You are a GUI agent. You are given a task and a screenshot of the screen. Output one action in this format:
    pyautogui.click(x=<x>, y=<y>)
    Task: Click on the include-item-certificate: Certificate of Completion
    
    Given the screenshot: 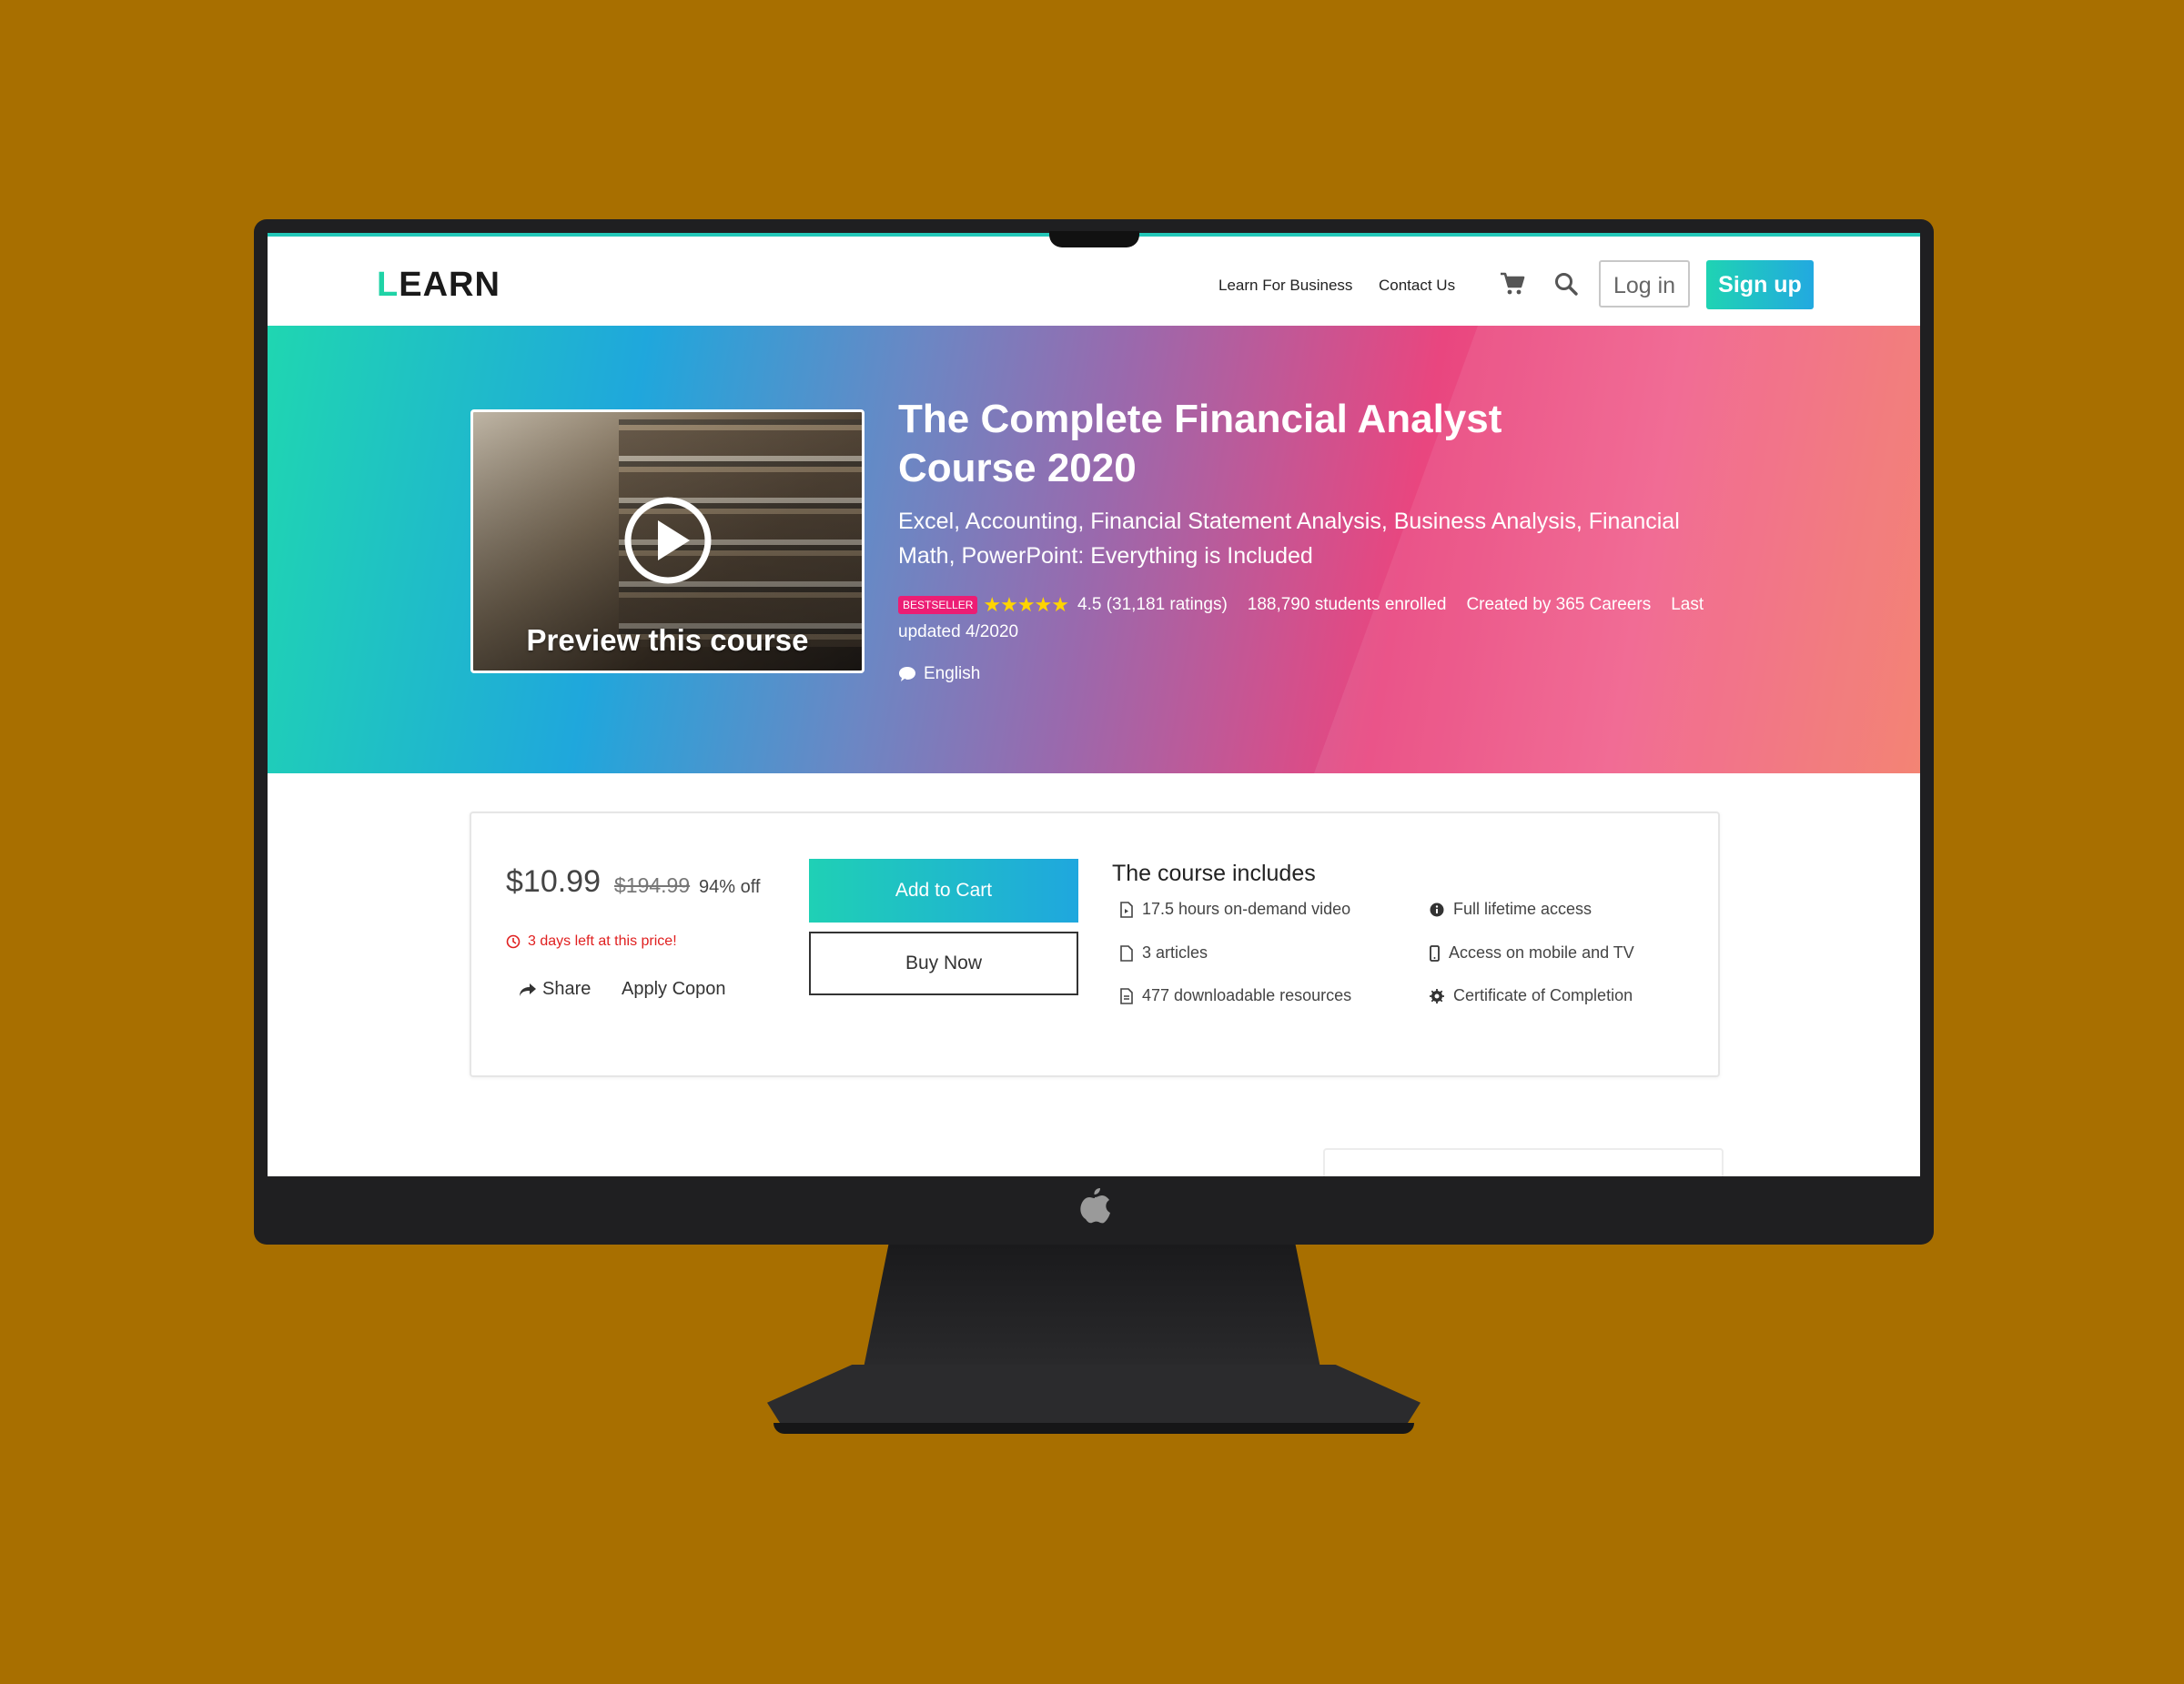 What is the action you would take?
    pyautogui.click(x=1532, y=996)
    